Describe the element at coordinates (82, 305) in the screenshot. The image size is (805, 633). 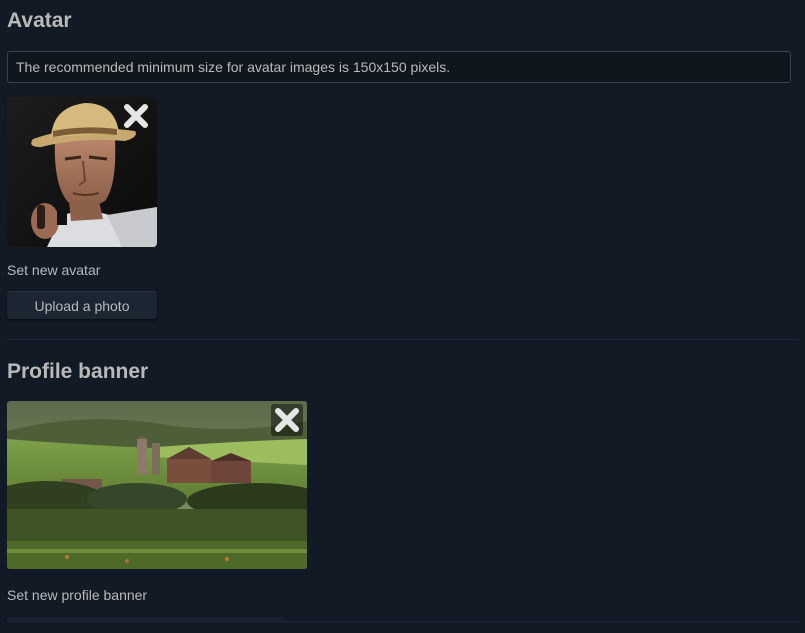
I see `upload-photo-button: Upload a photo` at that location.